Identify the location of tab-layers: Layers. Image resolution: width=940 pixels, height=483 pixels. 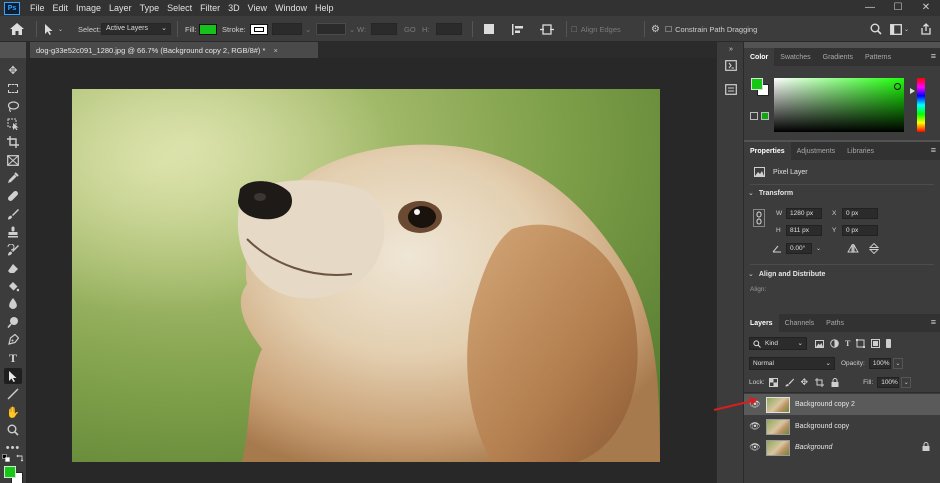
(761, 323).